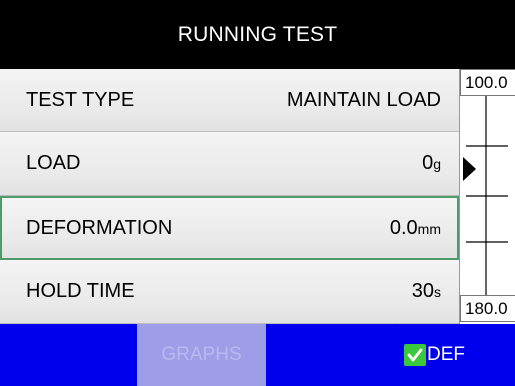 Image resolution: width=515 pixels, height=386 pixels. What do you see at coordinates (437, 164) in the screenshot?
I see `unit-text: g` at bounding box center [437, 164].